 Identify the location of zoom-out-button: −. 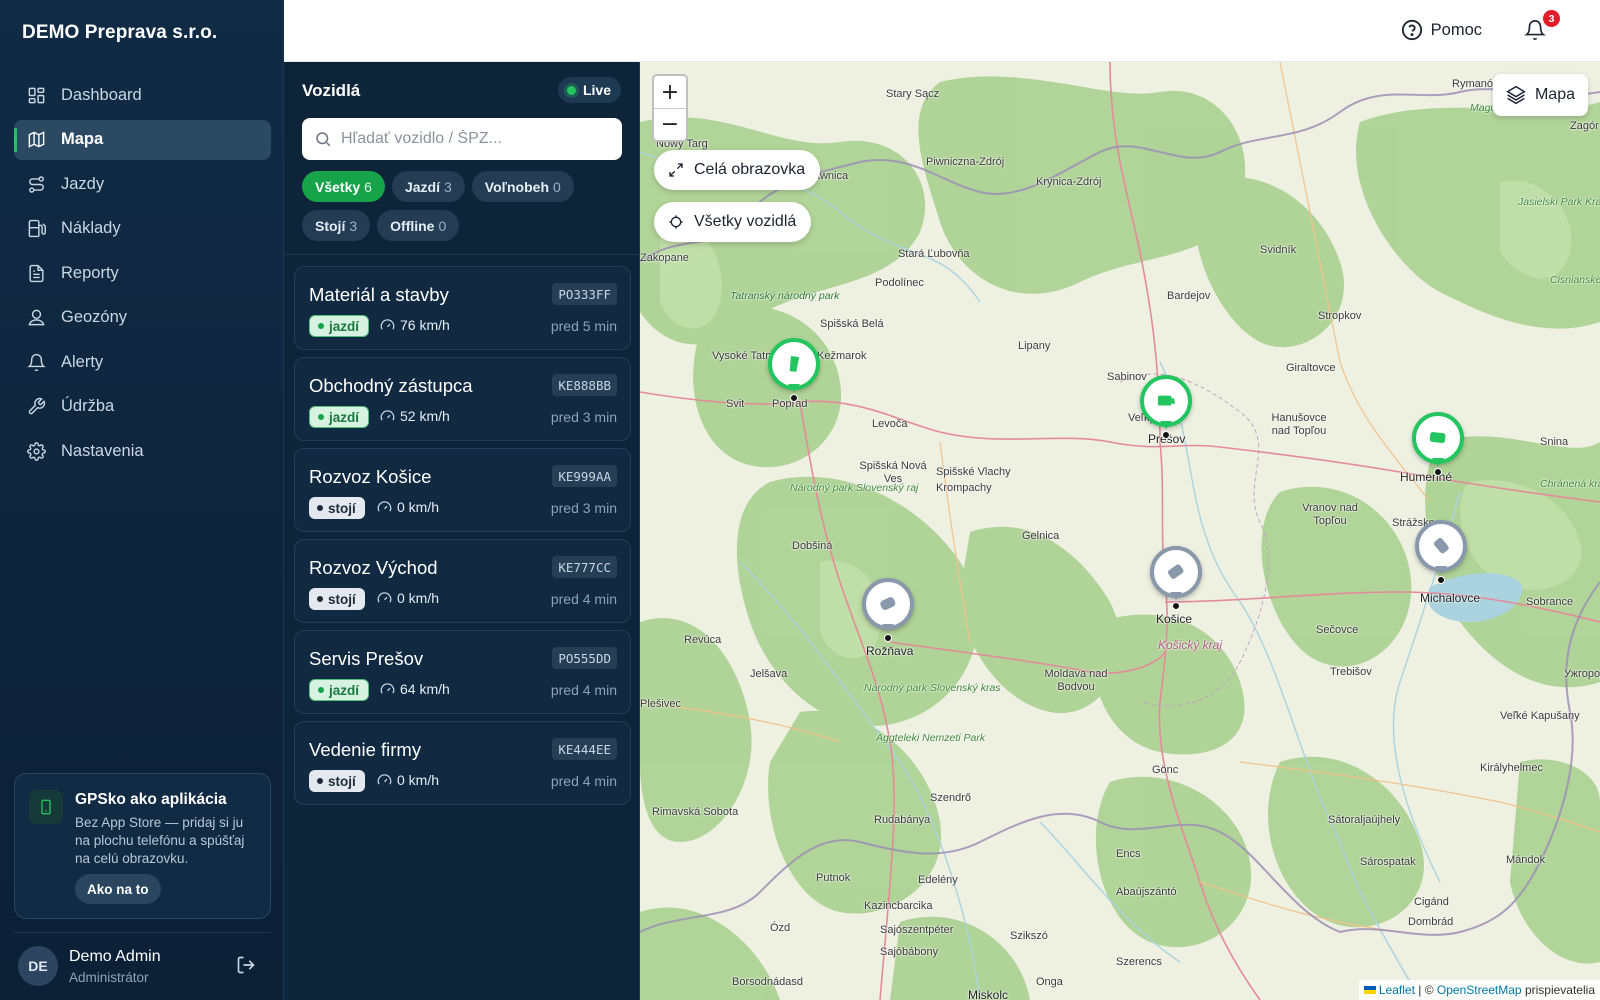
(670, 124).